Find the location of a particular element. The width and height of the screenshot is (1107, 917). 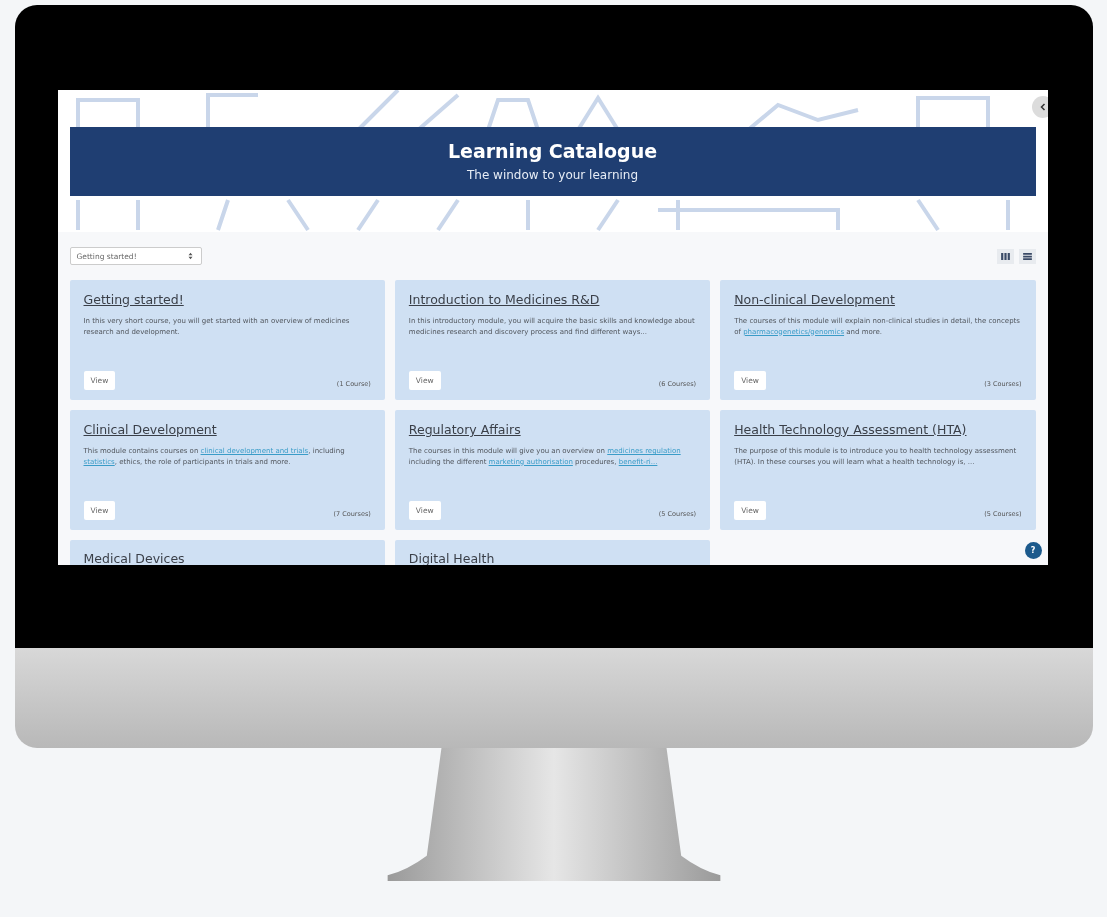

list-view-button is located at coordinates (1027, 256).